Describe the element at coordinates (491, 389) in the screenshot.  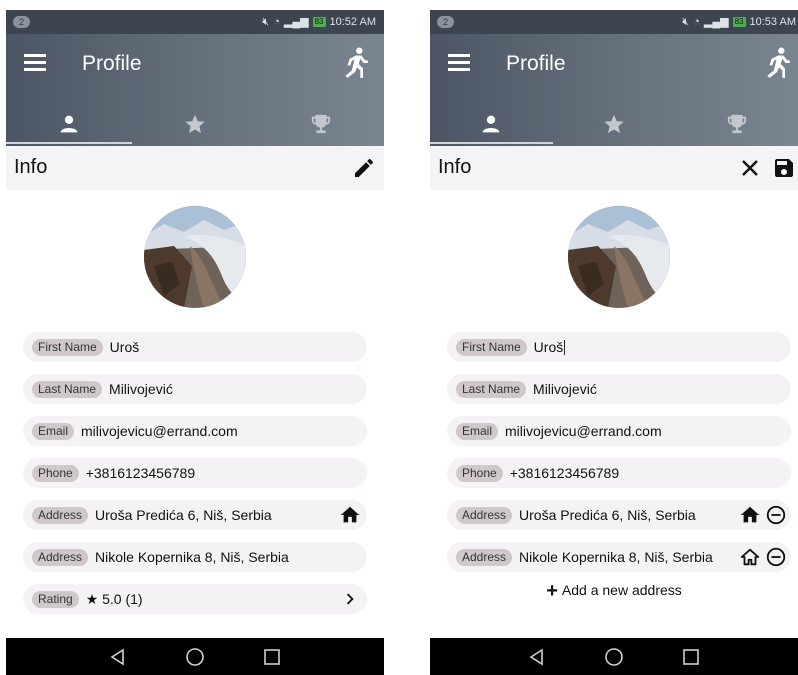
I see `field-label: Last Name` at that location.